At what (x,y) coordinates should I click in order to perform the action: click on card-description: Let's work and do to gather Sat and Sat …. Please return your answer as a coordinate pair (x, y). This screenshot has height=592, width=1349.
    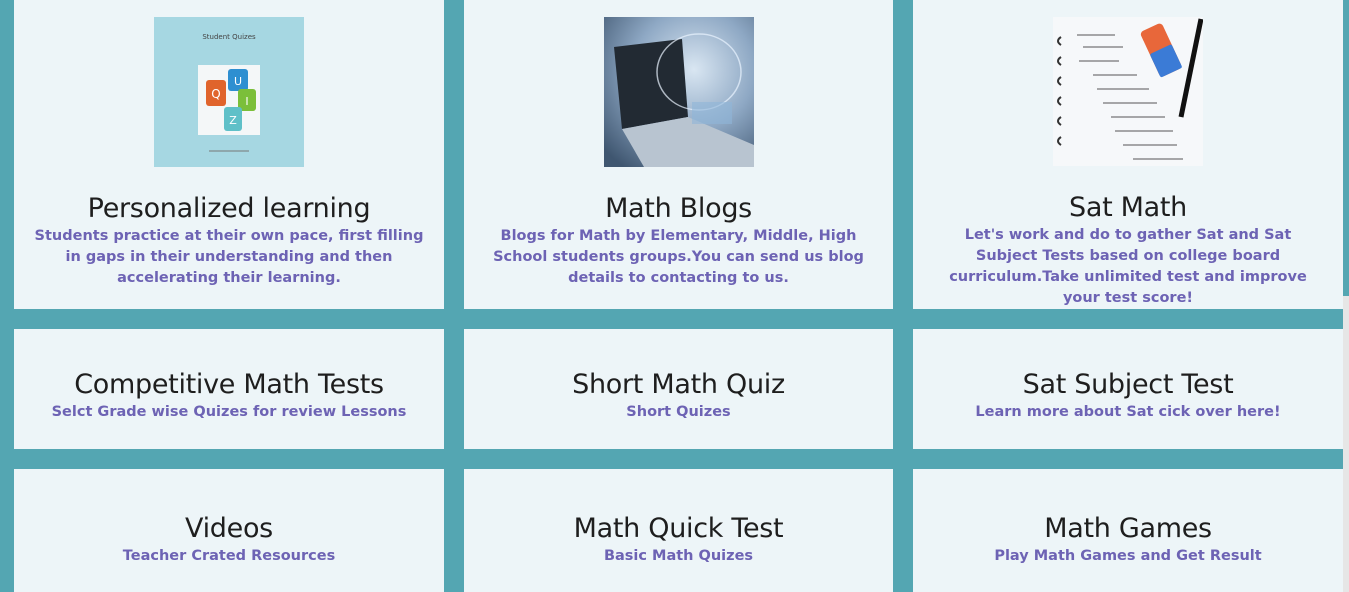
    Looking at the image, I should click on (1128, 266).